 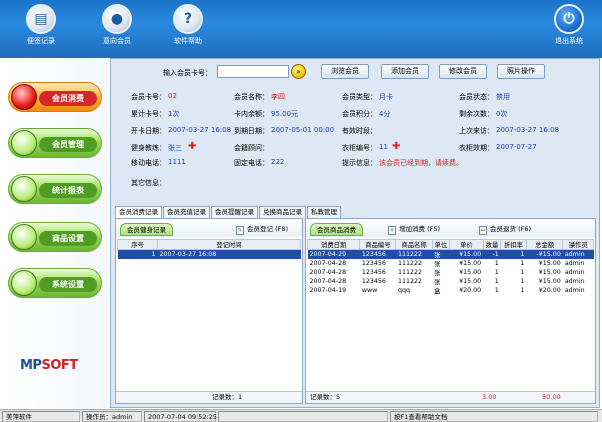 What do you see at coordinates (369, 290) in the screenshot?
I see `table-cell: www` at bounding box center [369, 290].